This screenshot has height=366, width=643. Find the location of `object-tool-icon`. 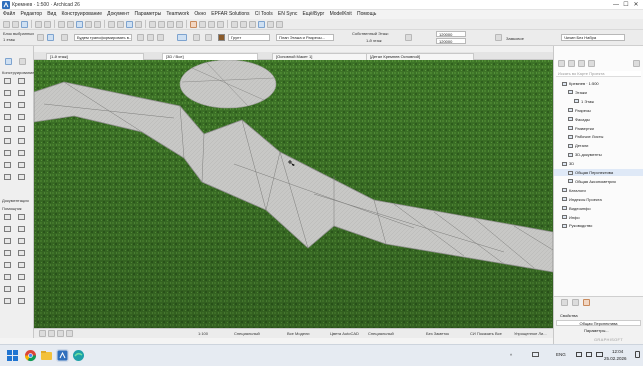

object-tool-icon is located at coordinates (7, 141).